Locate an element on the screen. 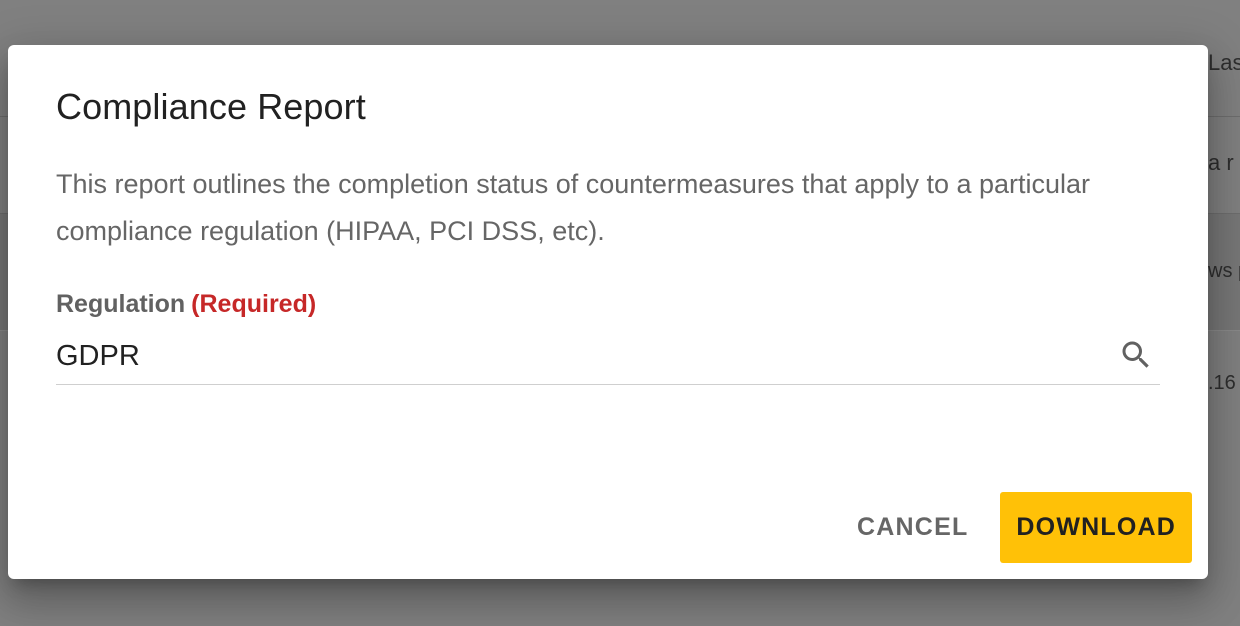 The width and height of the screenshot is (1240, 626). background-text: a r is located at coordinates (1221, 162).